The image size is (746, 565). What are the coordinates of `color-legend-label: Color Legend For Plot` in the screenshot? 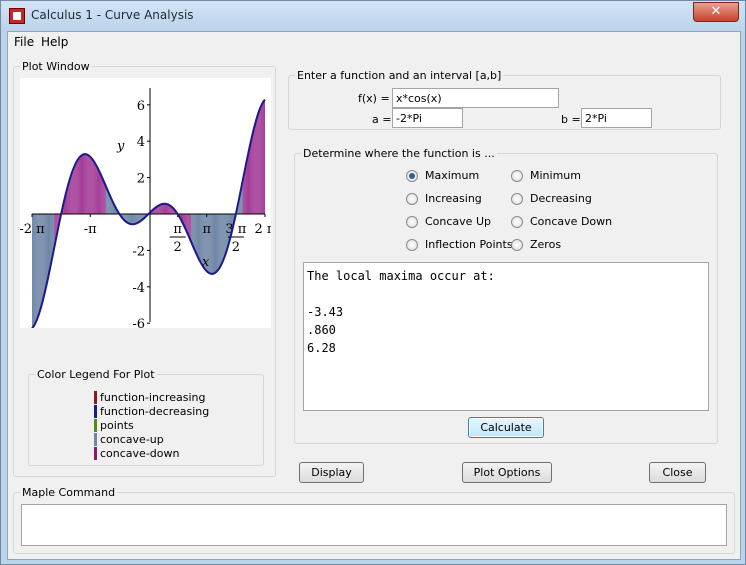 It's located at (96, 374).